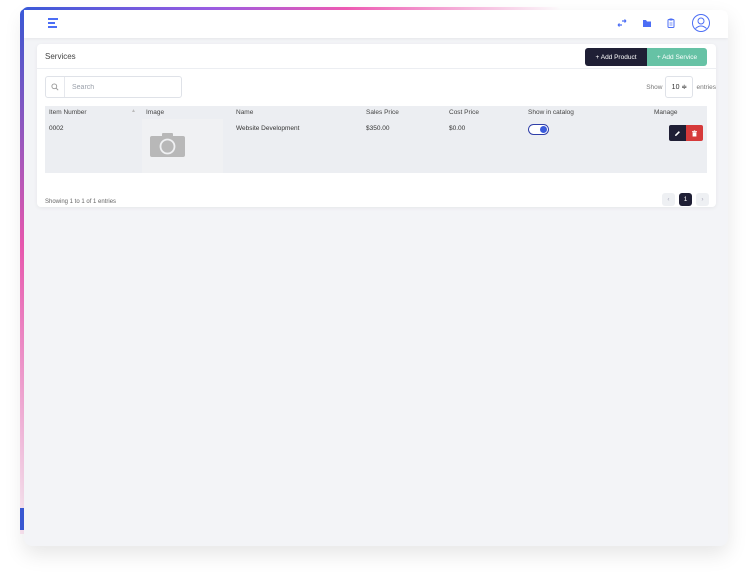 This screenshot has height=581, width=747. I want to click on header-show-in-catalog: Show in catalog, so click(551, 112).